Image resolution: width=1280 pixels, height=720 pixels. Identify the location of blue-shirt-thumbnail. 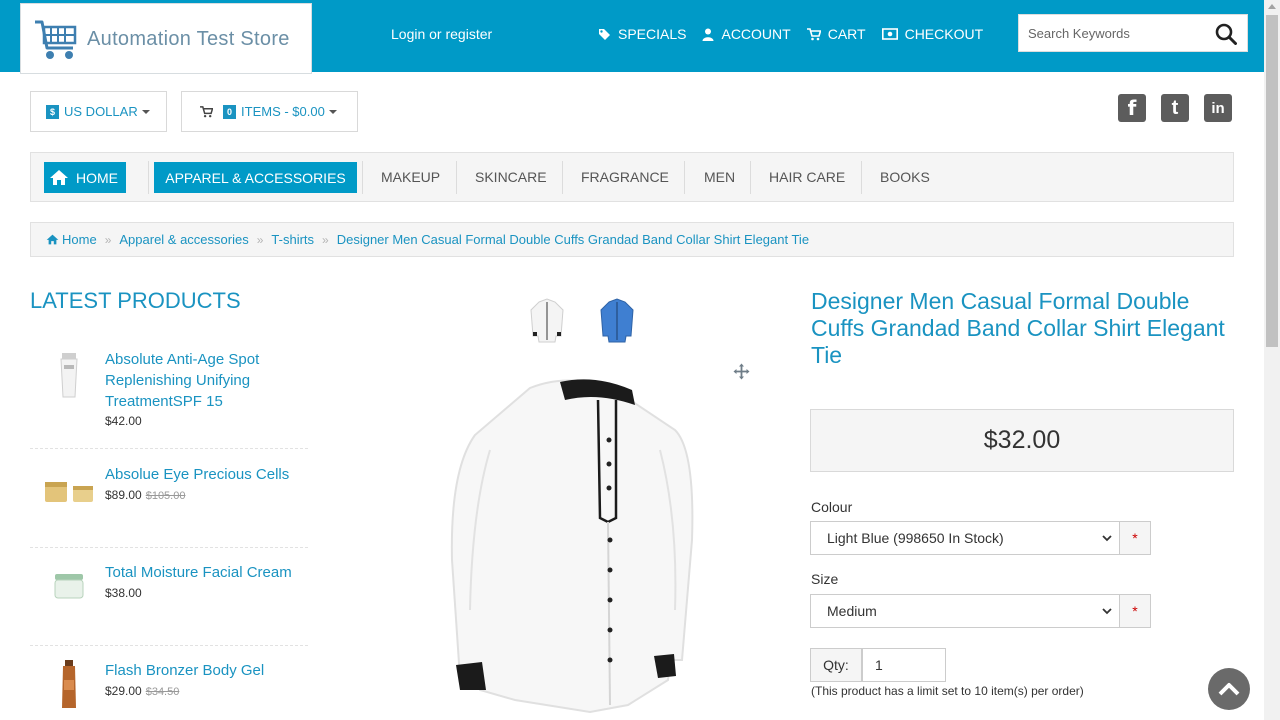
(617, 320).